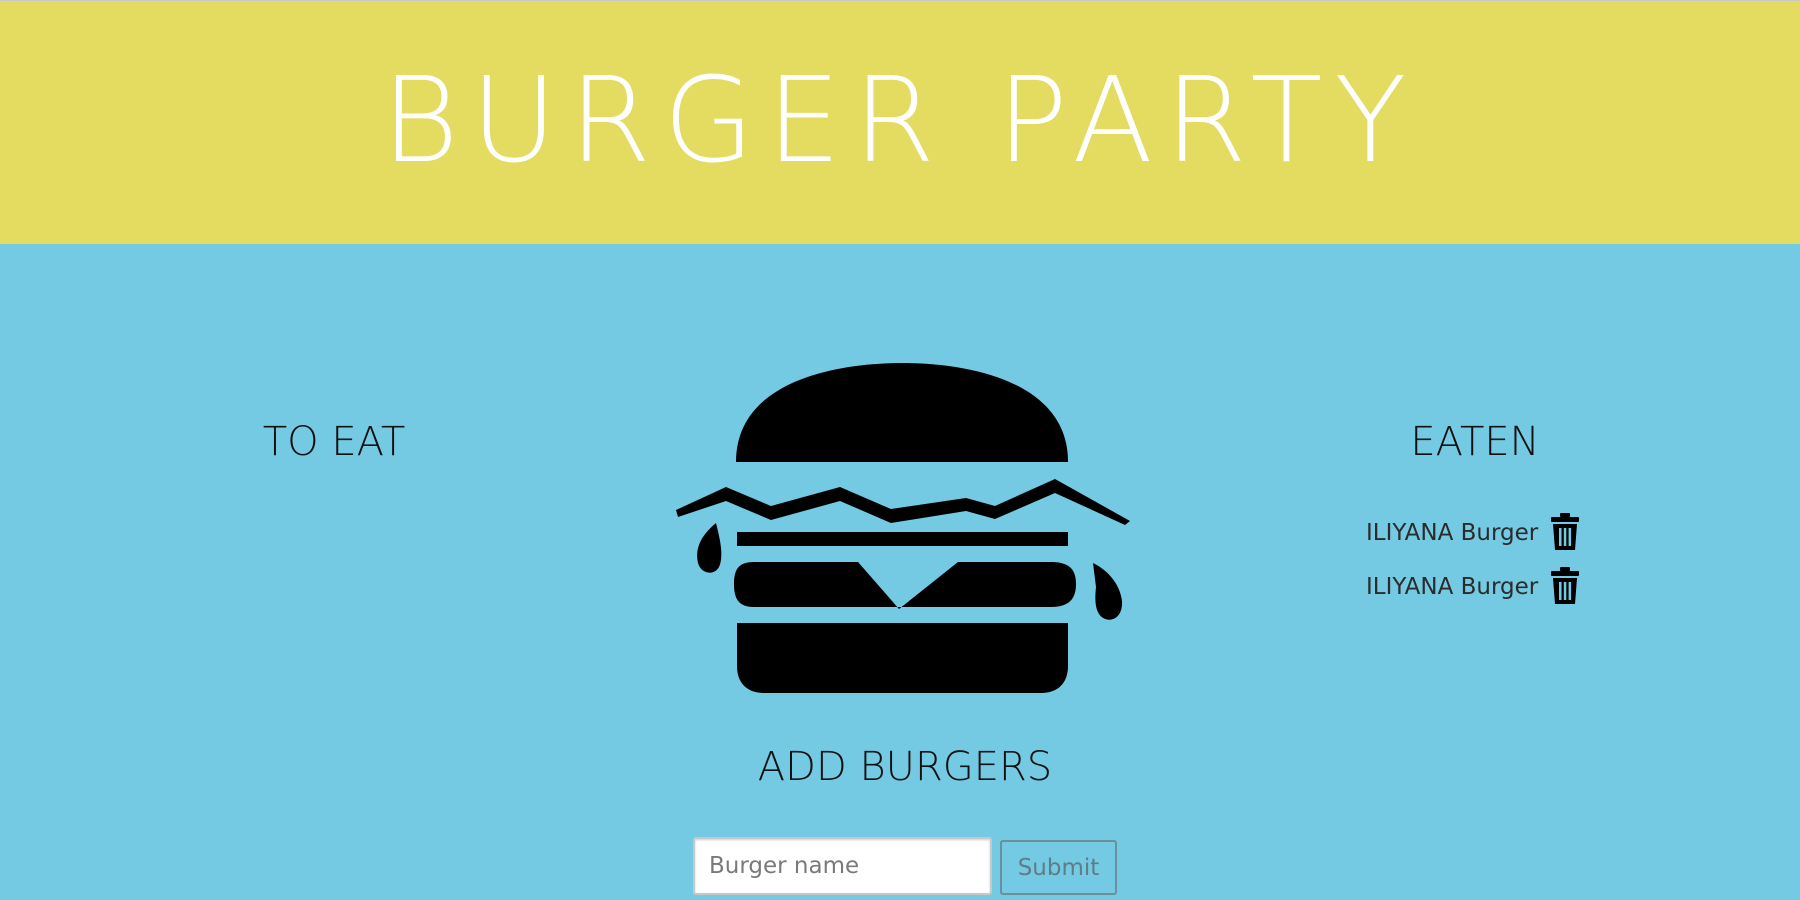  Describe the element at coordinates (842, 866) in the screenshot. I see `burger-name-input` at that location.